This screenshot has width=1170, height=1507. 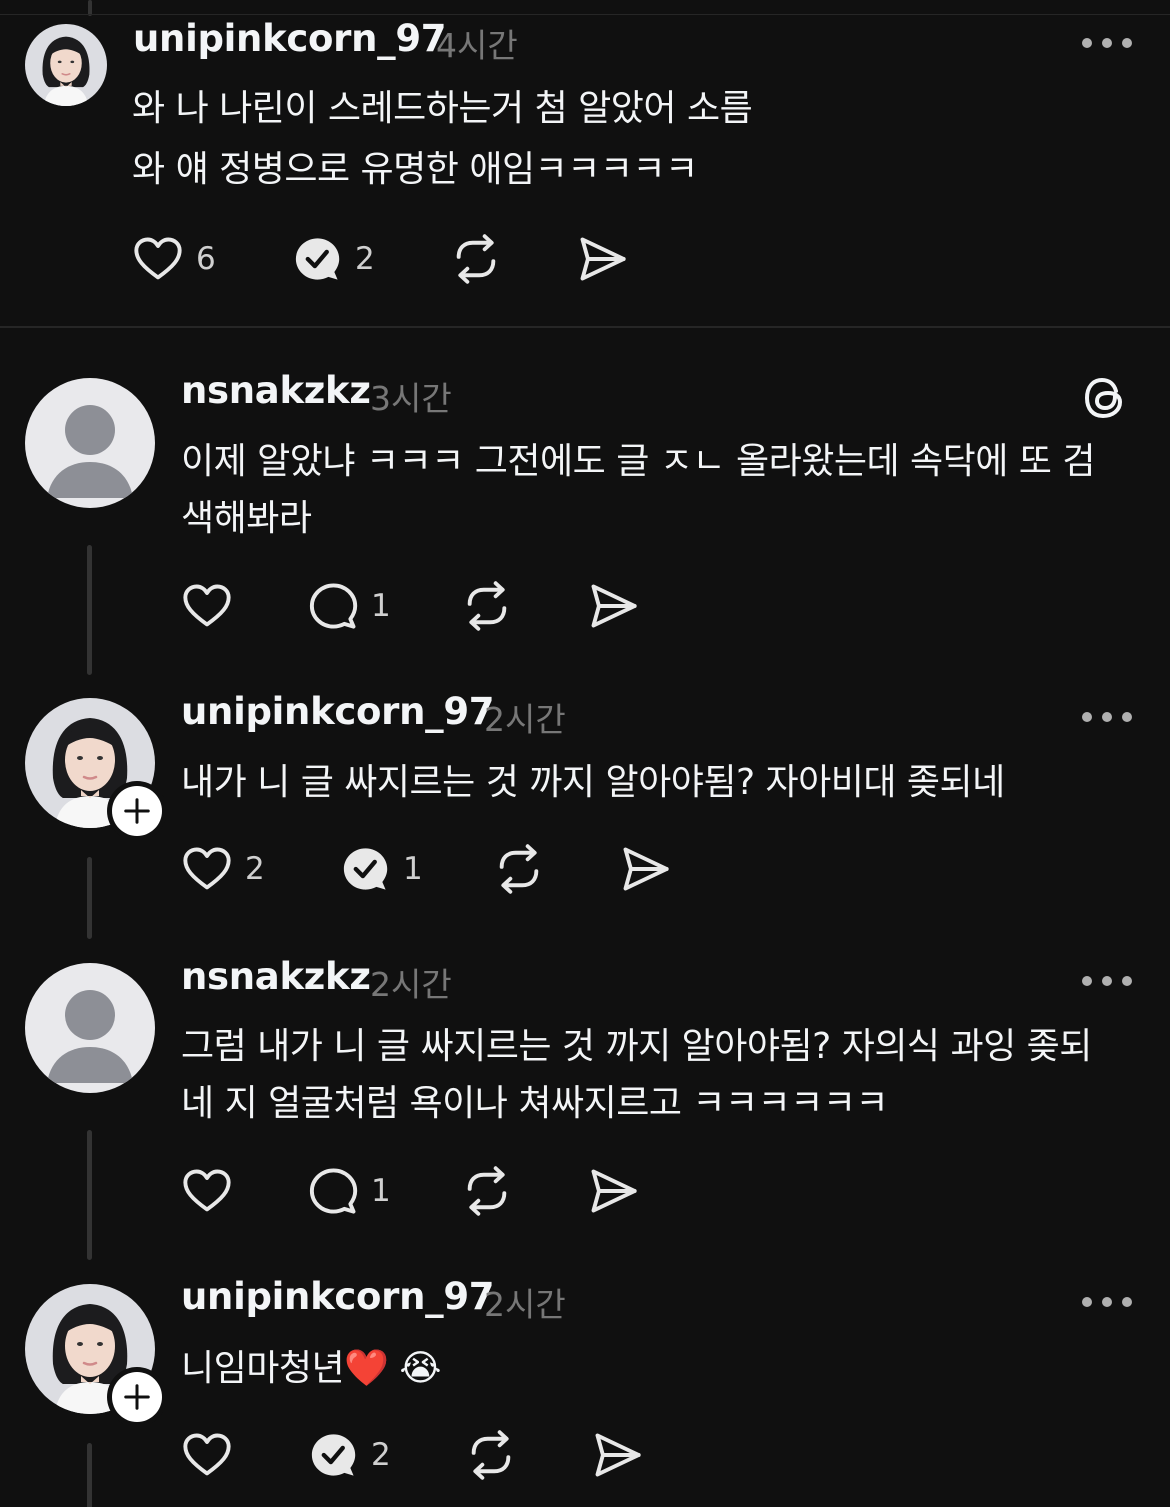 I want to click on like-button: 6, so click(x=174, y=259).